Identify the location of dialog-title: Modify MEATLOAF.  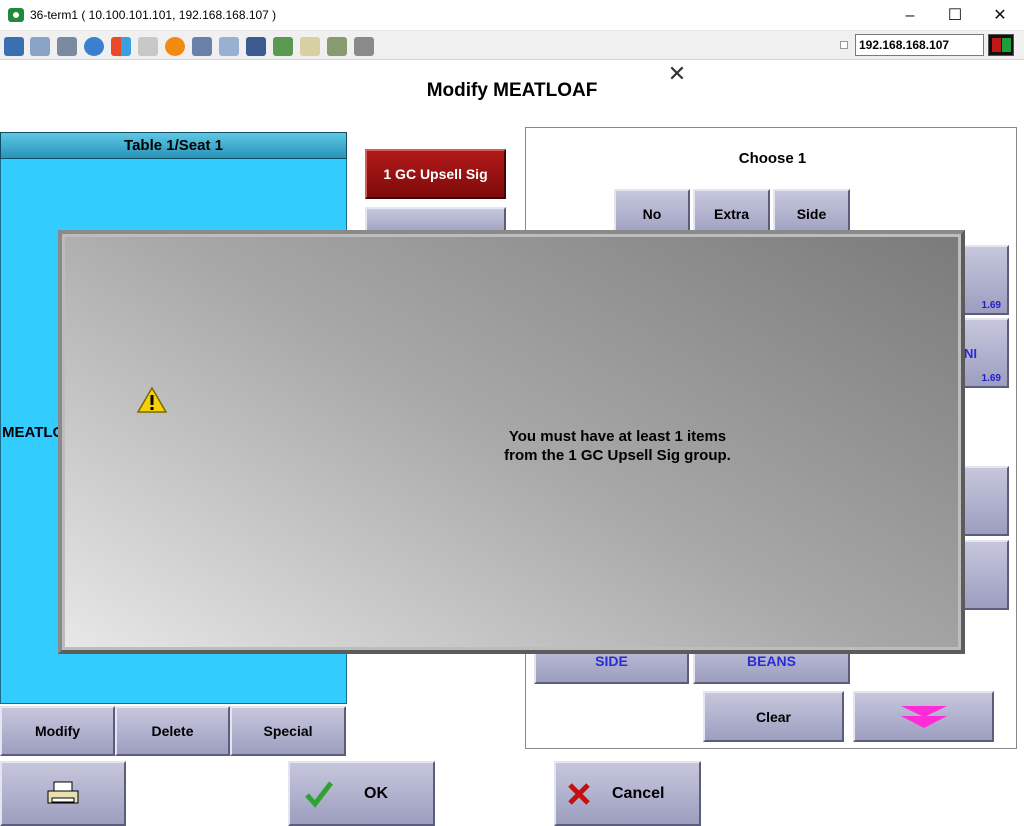
(512, 90).